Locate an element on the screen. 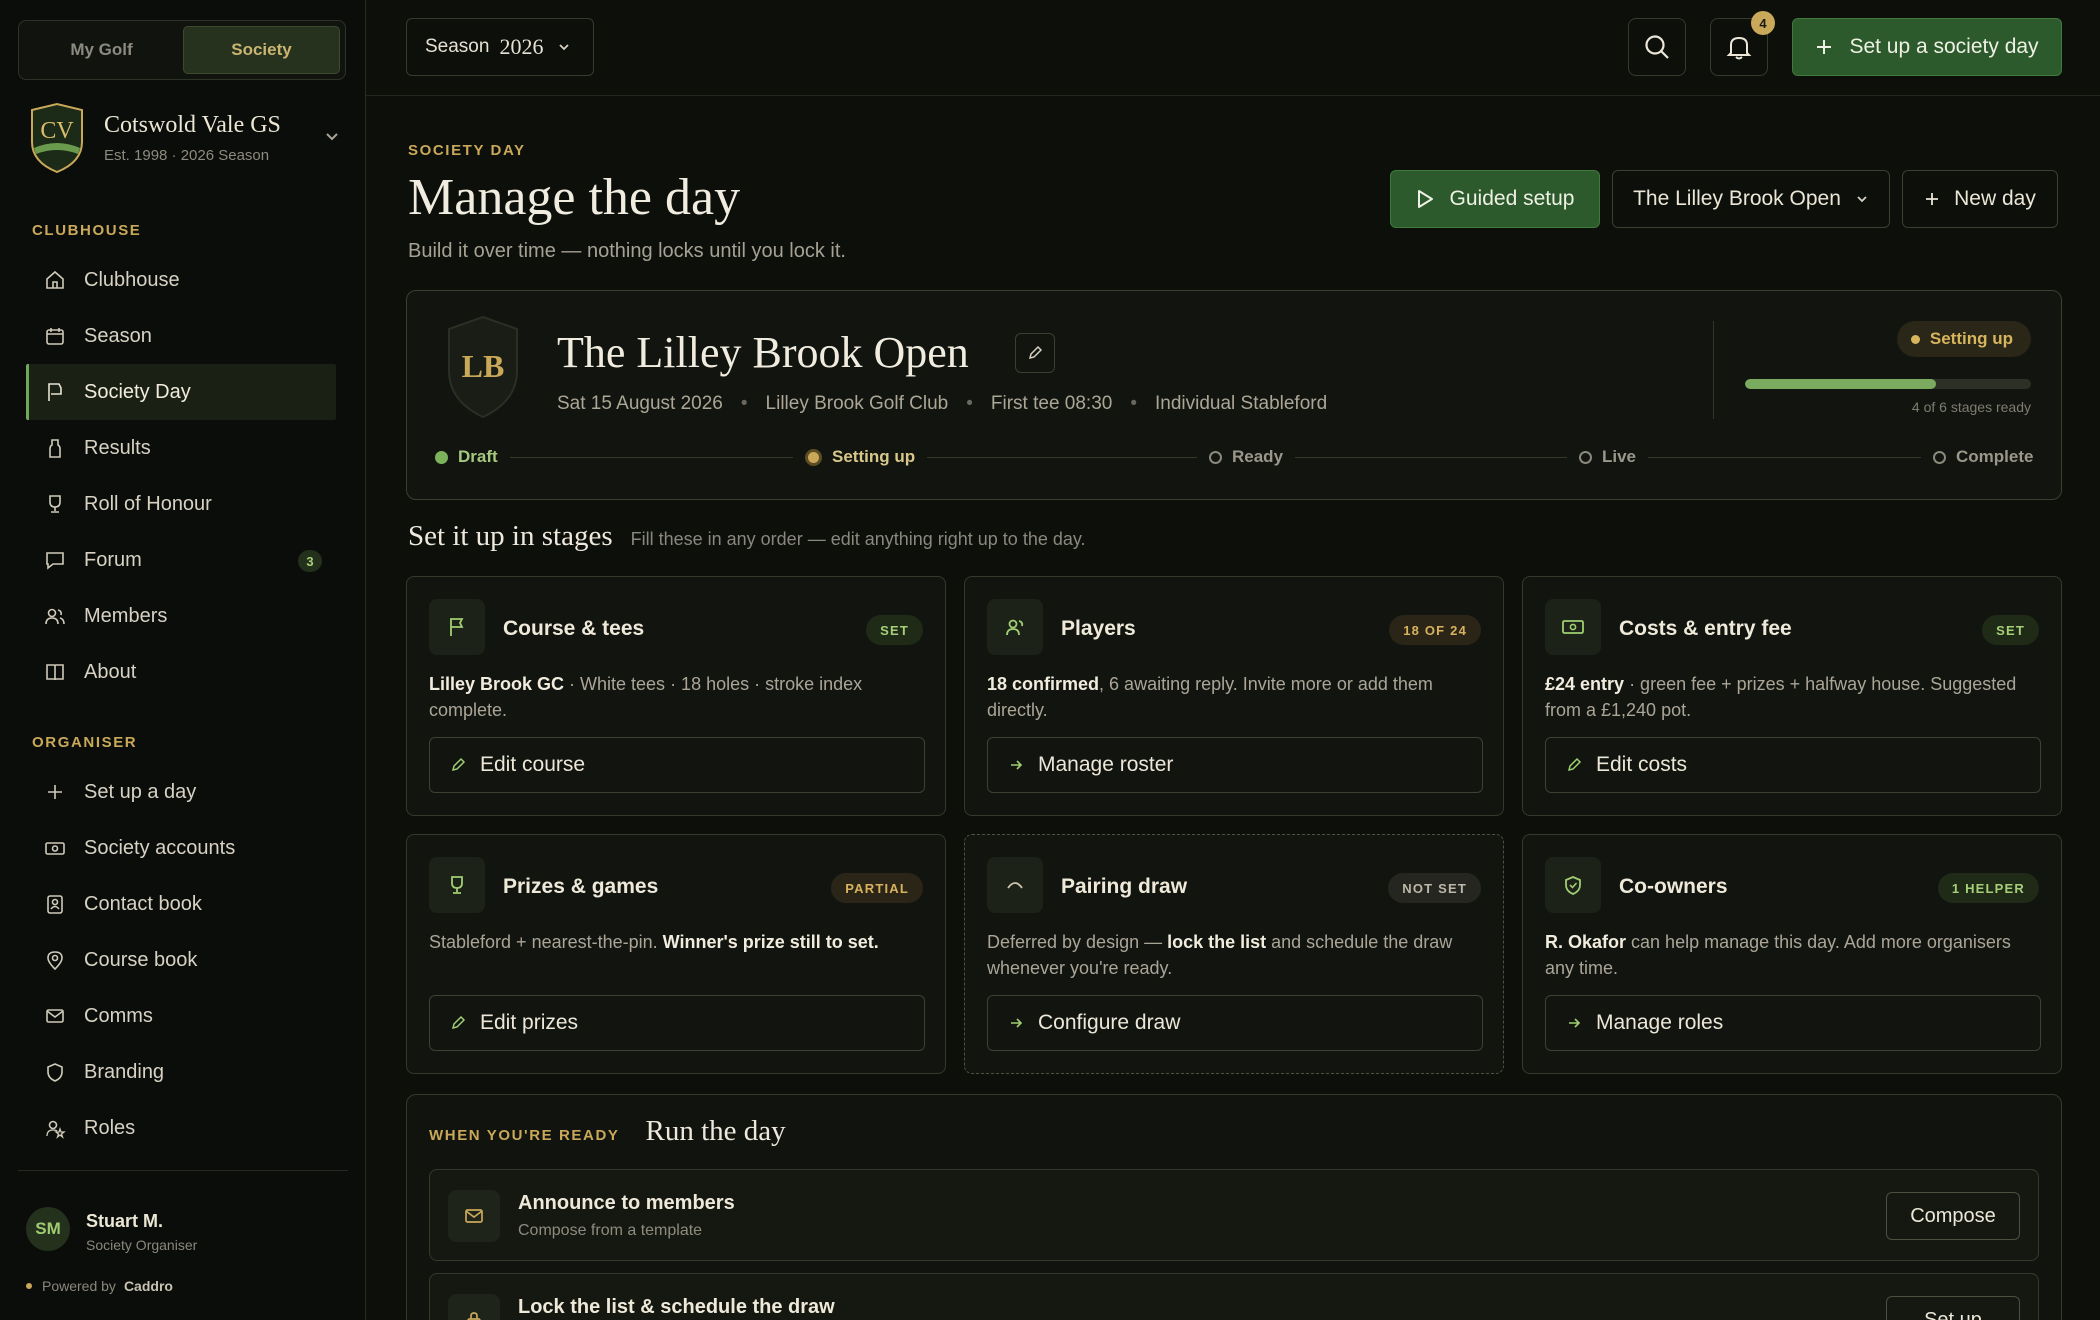 The image size is (2100, 1320). set-up-draw-button: Set up is located at coordinates (1953, 1308).